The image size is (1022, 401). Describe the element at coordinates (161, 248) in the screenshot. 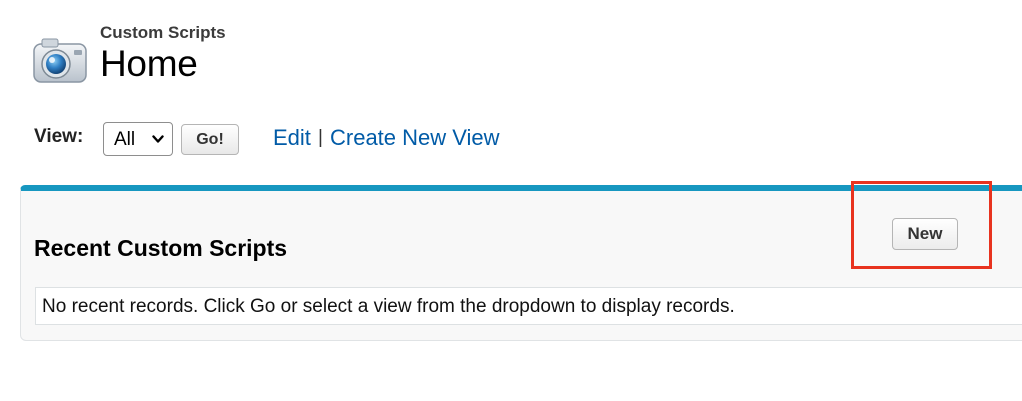

I see `panel-title: Recent Custom Scripts` at that location.